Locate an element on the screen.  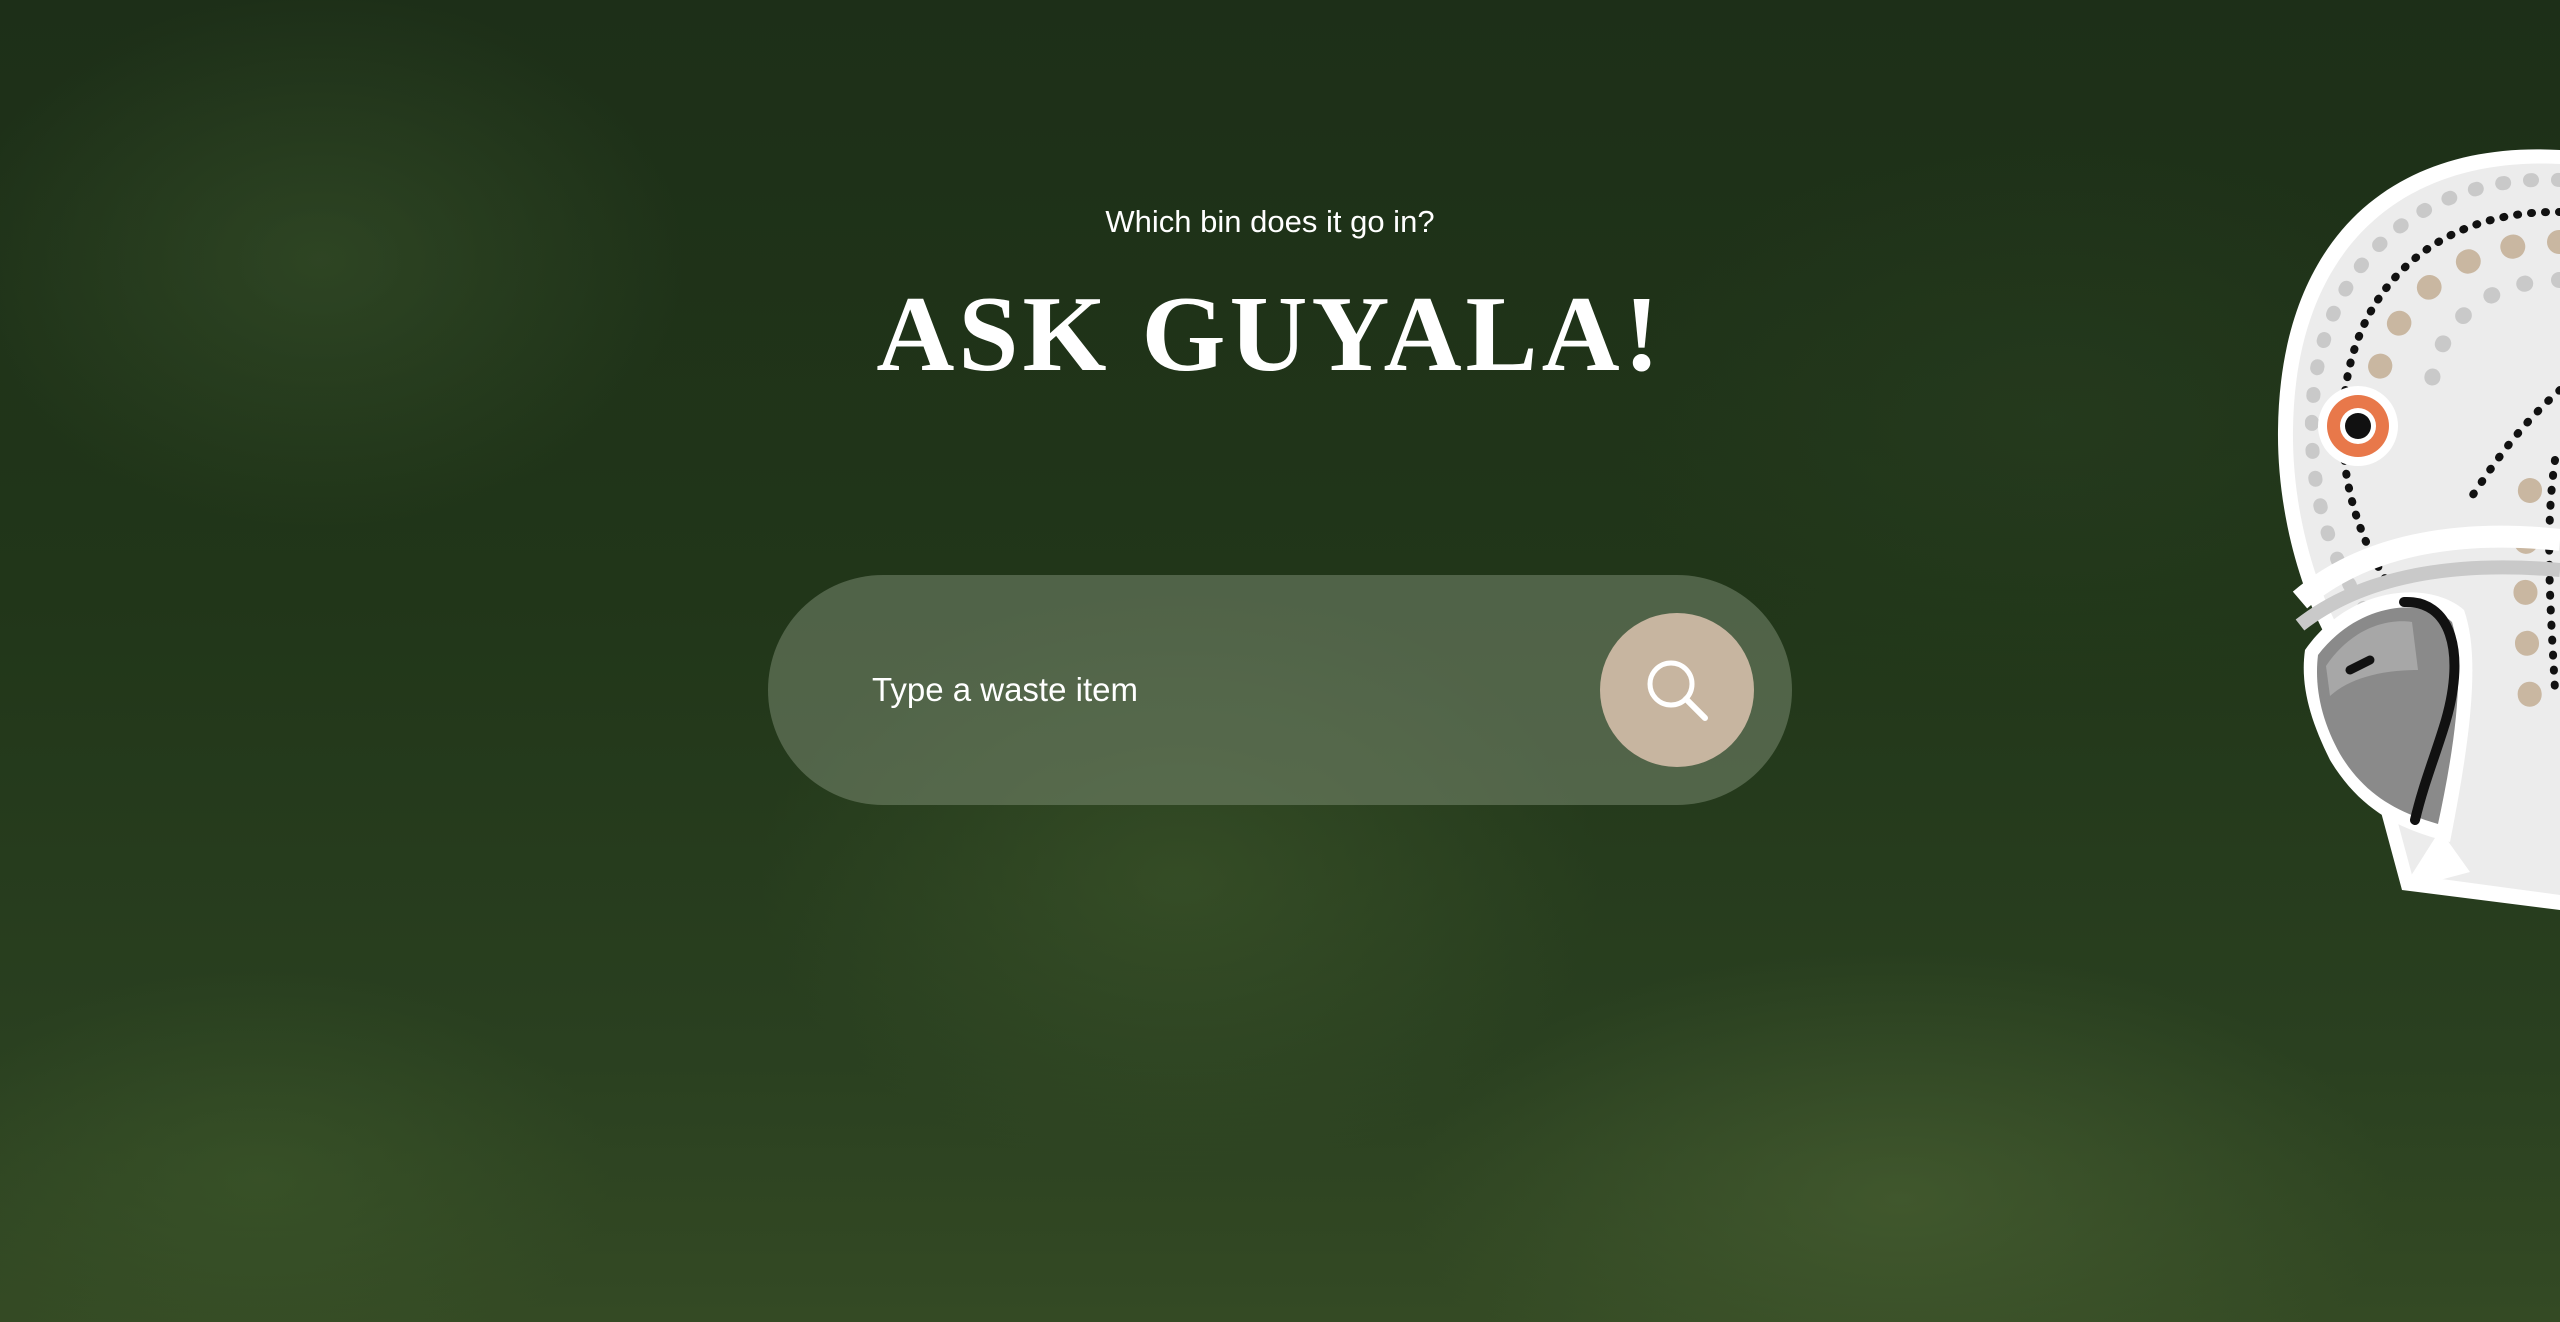
search-icon is located at coordinates (1677, 690).